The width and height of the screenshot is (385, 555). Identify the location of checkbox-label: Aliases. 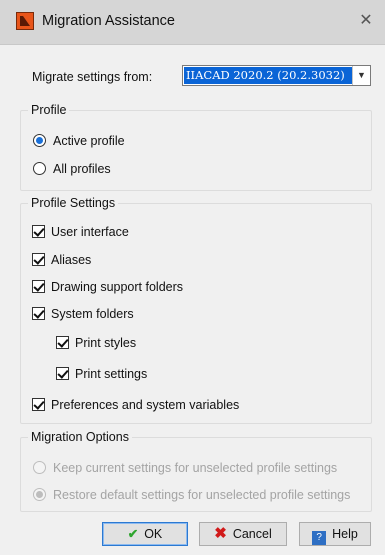
(71, 260).